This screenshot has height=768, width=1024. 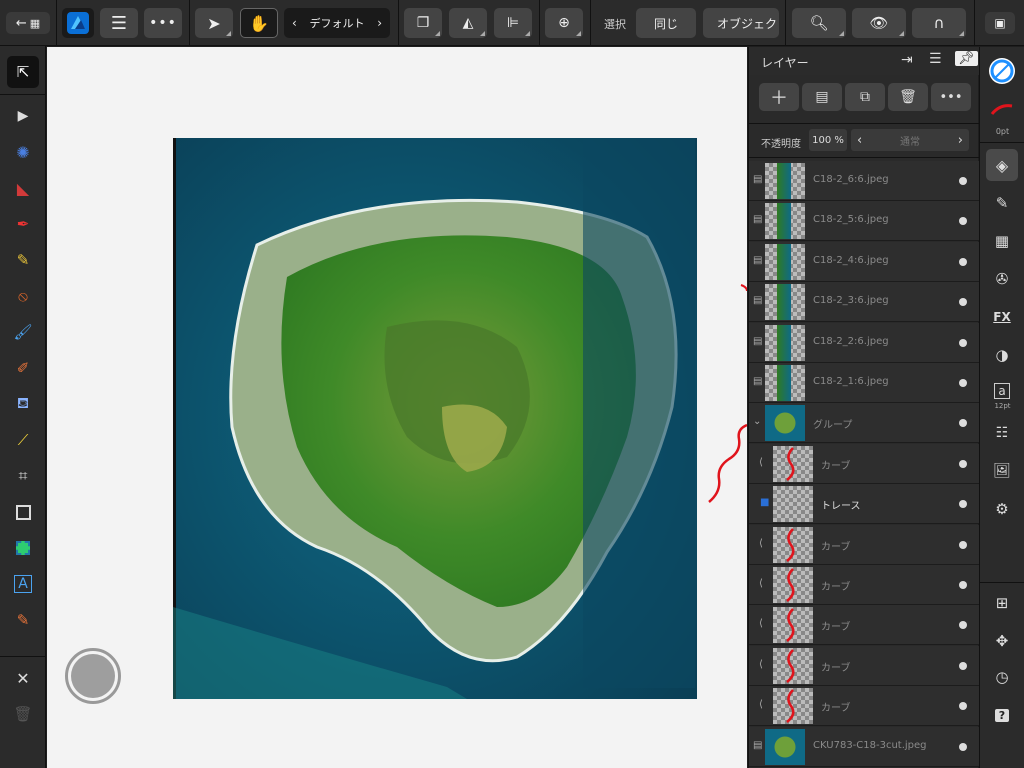 What do you see at coordinates (23, 620) in the screenshot?
I see `color-picker-tool: ✎` at bounding box center [23, 620].